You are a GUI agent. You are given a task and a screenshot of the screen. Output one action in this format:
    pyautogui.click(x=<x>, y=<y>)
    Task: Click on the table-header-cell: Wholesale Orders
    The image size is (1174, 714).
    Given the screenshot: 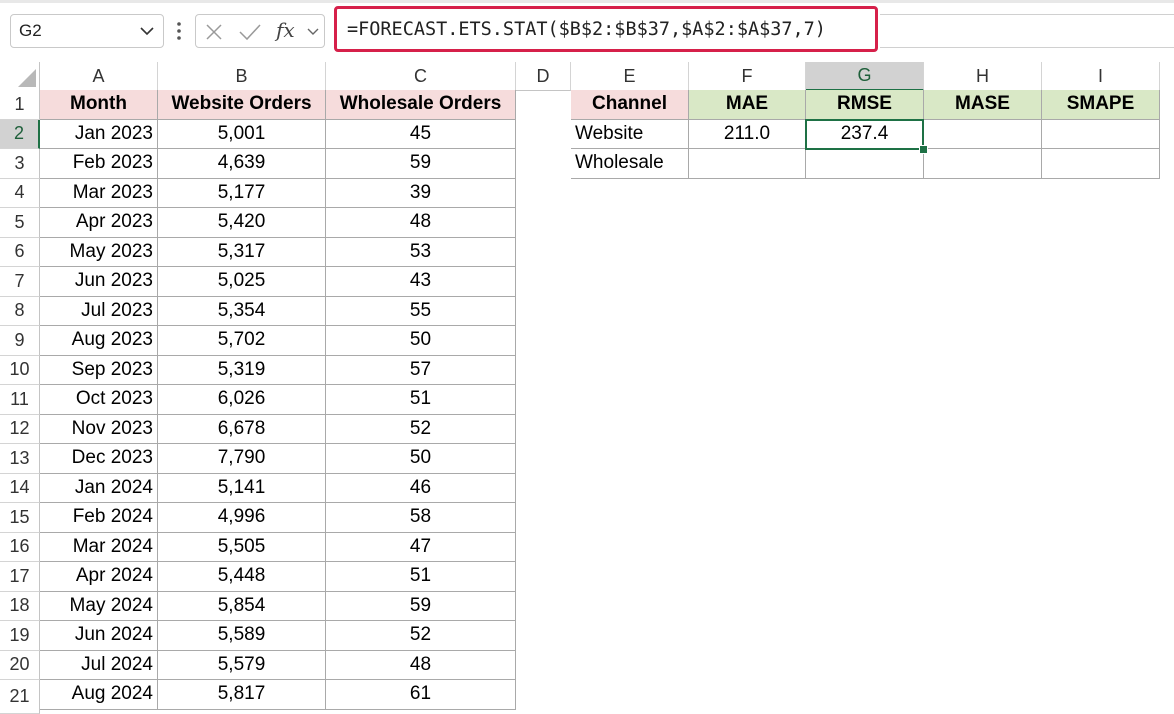 What is the action you would take?
    pyautogui.click(x=421, y=105)
    